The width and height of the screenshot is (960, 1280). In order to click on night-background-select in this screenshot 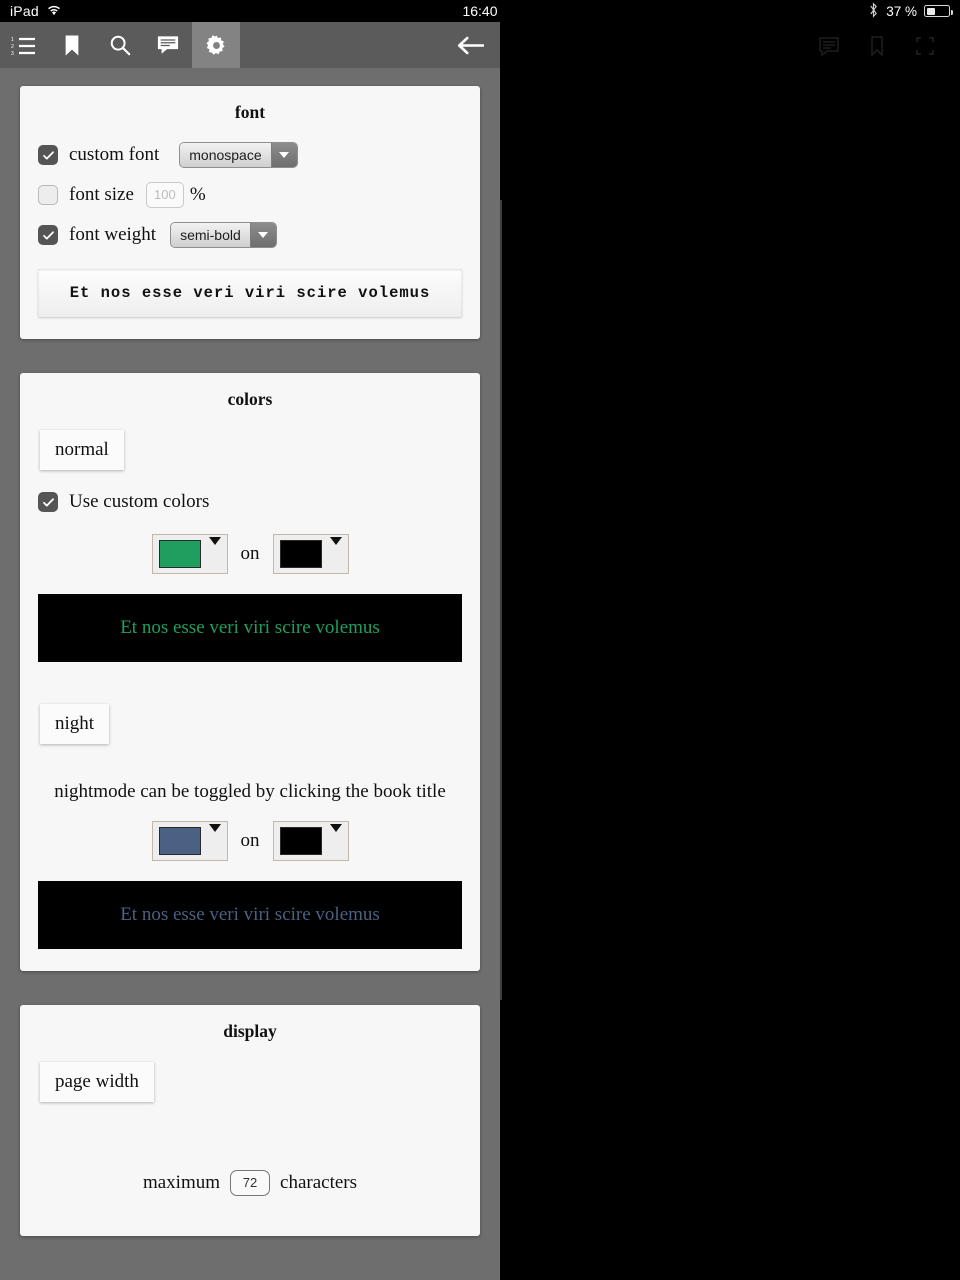, I will do `click(310, 841)`.